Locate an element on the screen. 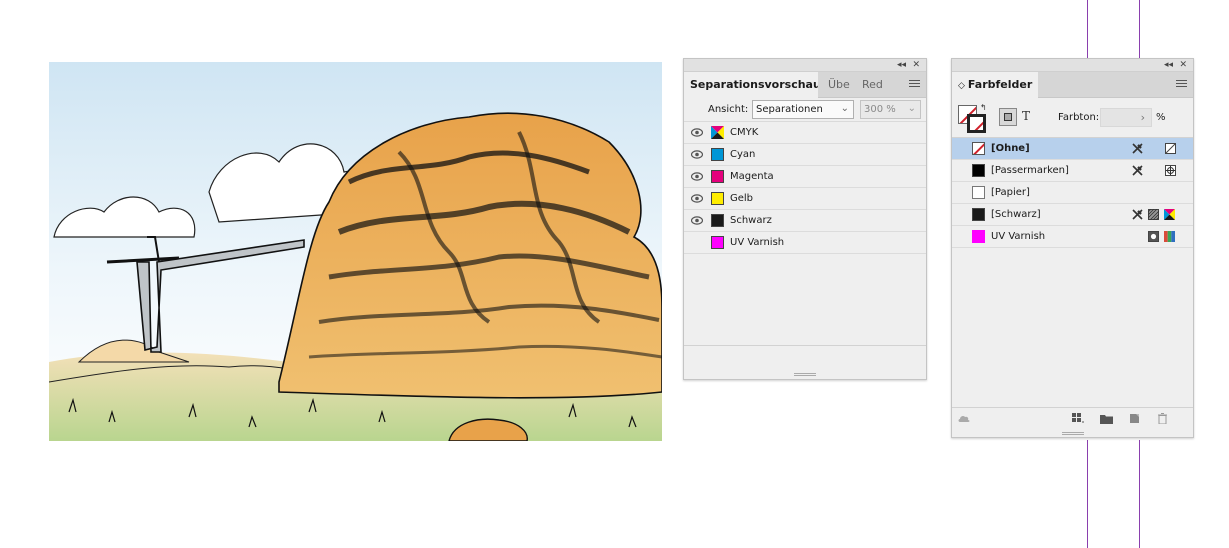 Image resolution: width=1229 pixels, height=548 pixels. separations-controls: Ansicht: Separationen ⌄ 300 % ⌄ is located at coordinates (805, 110).